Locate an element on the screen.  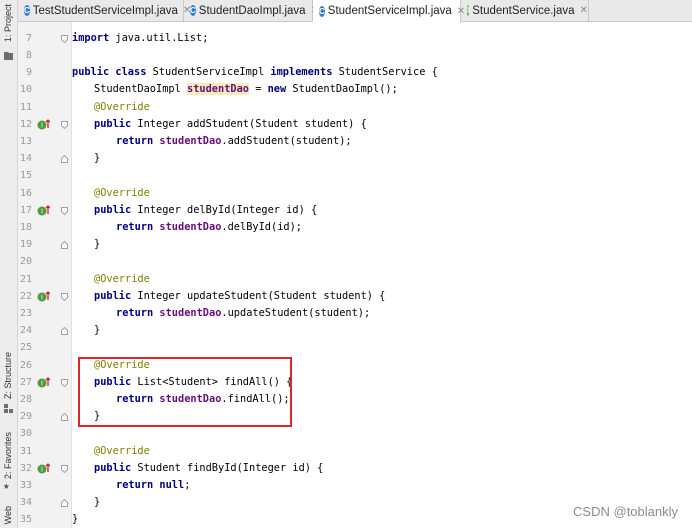
folder-icon is located at coordinates (8, 55).